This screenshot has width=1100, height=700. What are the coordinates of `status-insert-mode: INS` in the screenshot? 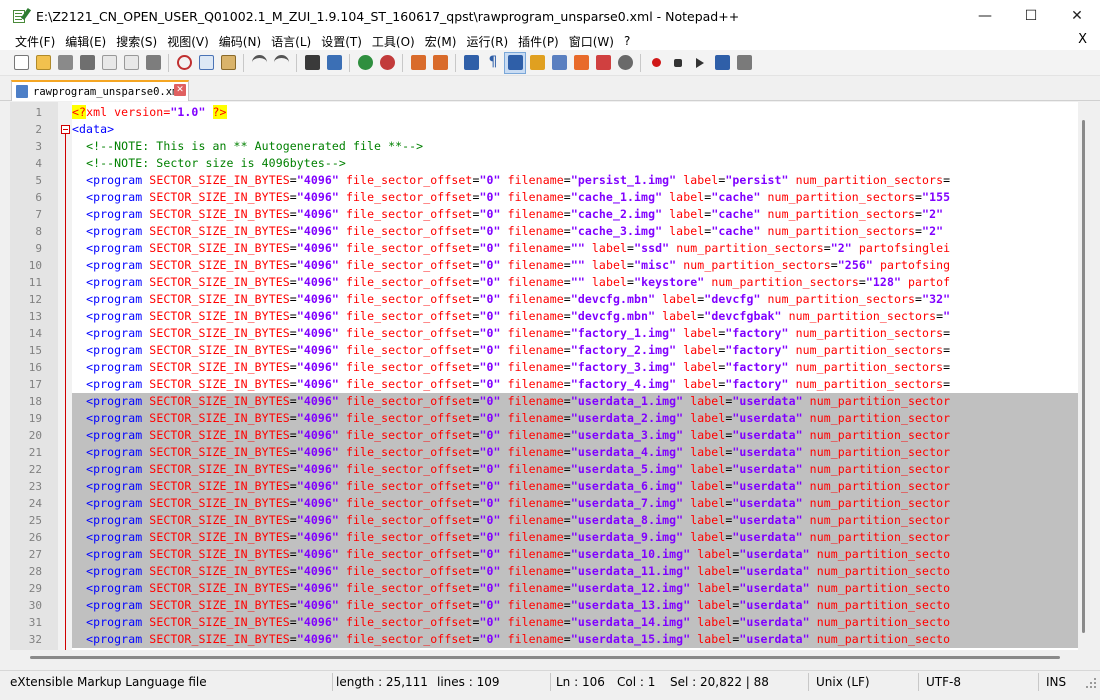 It's located at (1056, 682).